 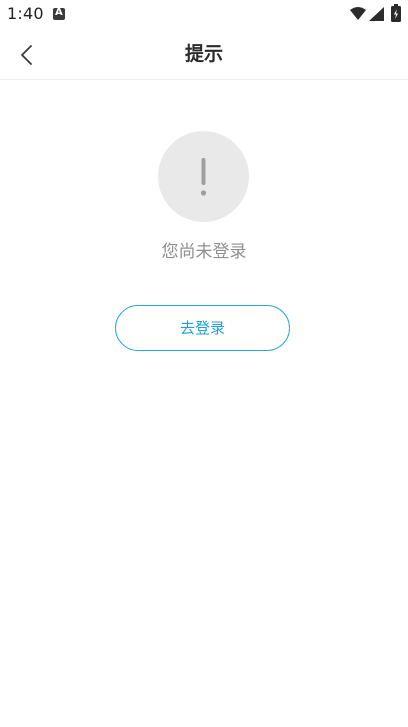 I want to click on status-time: 1:40, so click(x=25, y=13).